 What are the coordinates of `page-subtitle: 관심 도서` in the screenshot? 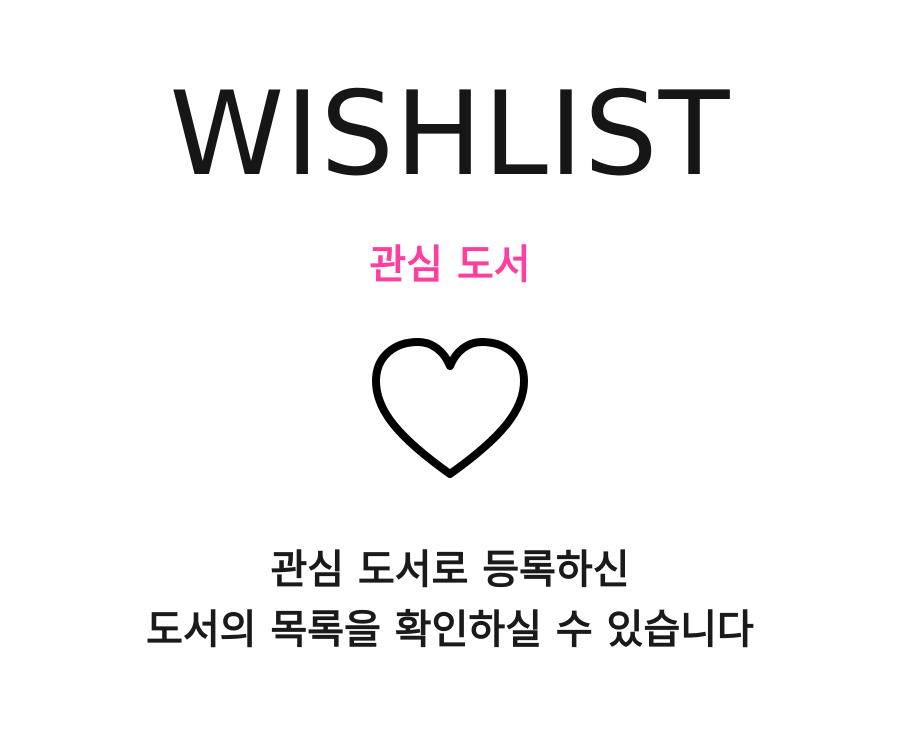 It's located at (450, 265).